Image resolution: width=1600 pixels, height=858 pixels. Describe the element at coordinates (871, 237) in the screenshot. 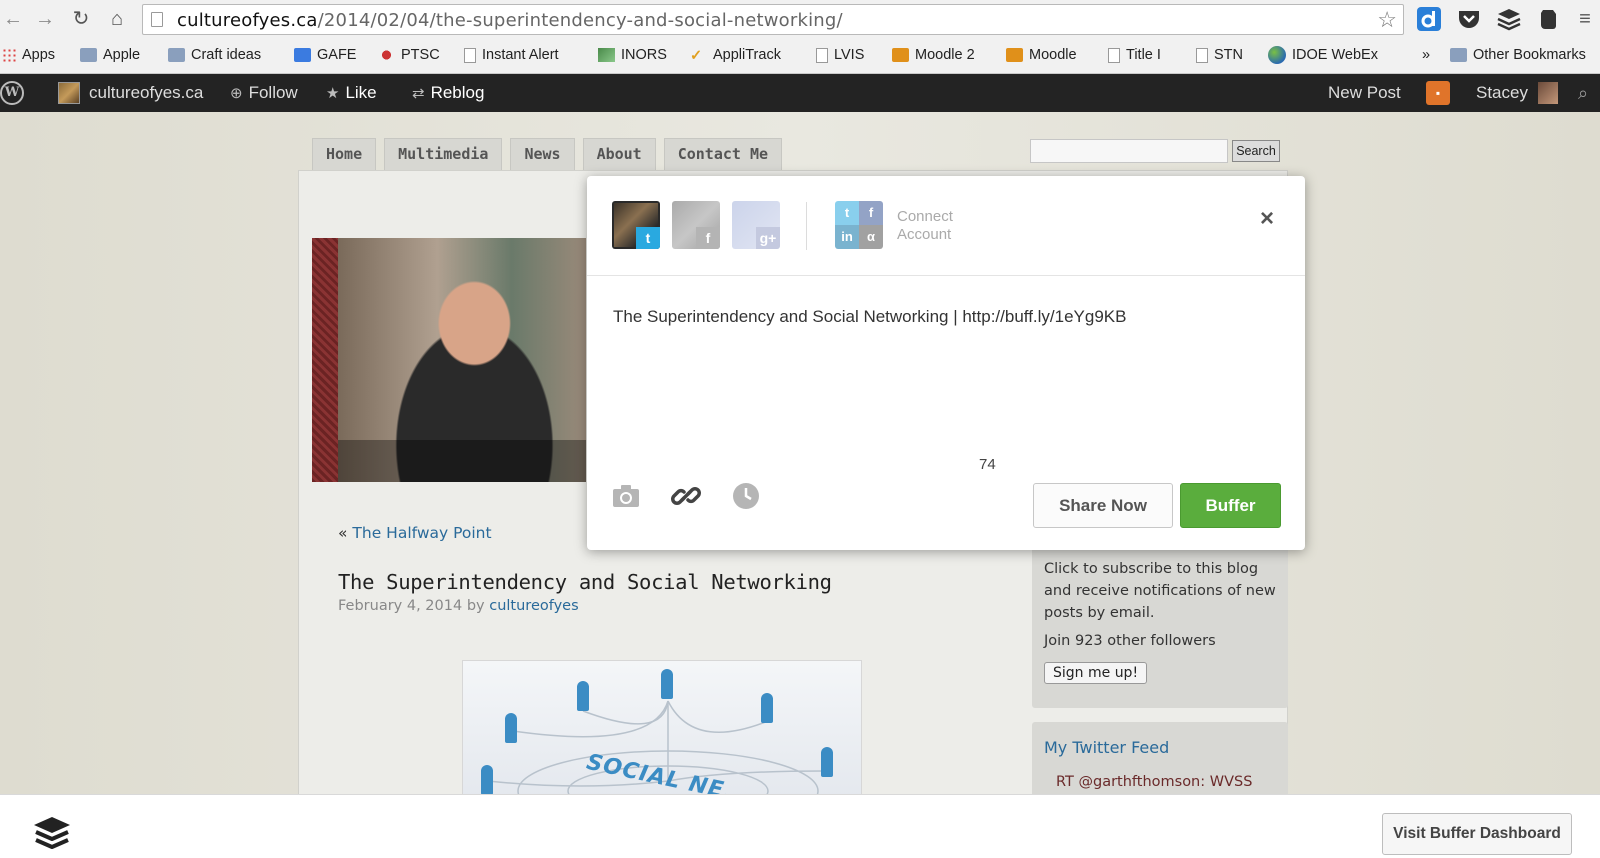

I see `appnet-icon: α` at that location.